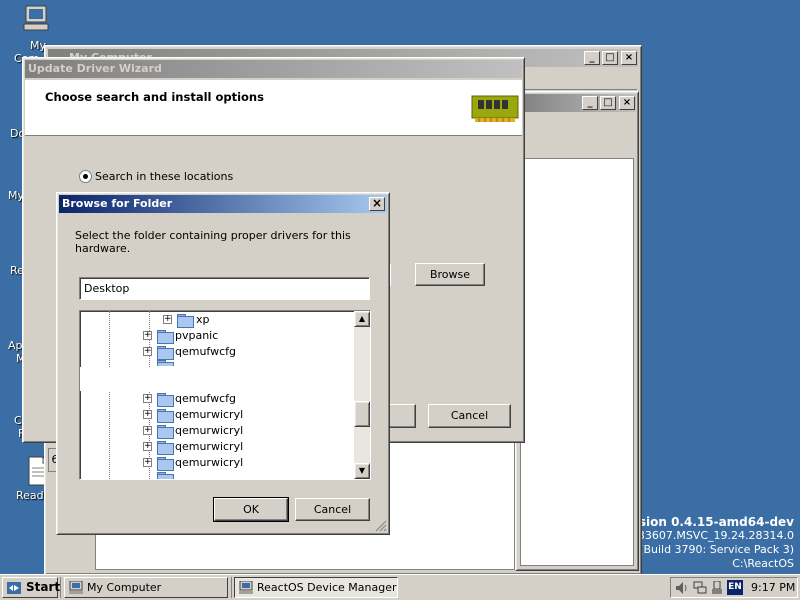 This screenshot has height=600, width=800. What do you see at coordinates (327, 587) in the screenshot?
I see `task-label: ReactOS Device Manager` at bounding box center [327, 587].